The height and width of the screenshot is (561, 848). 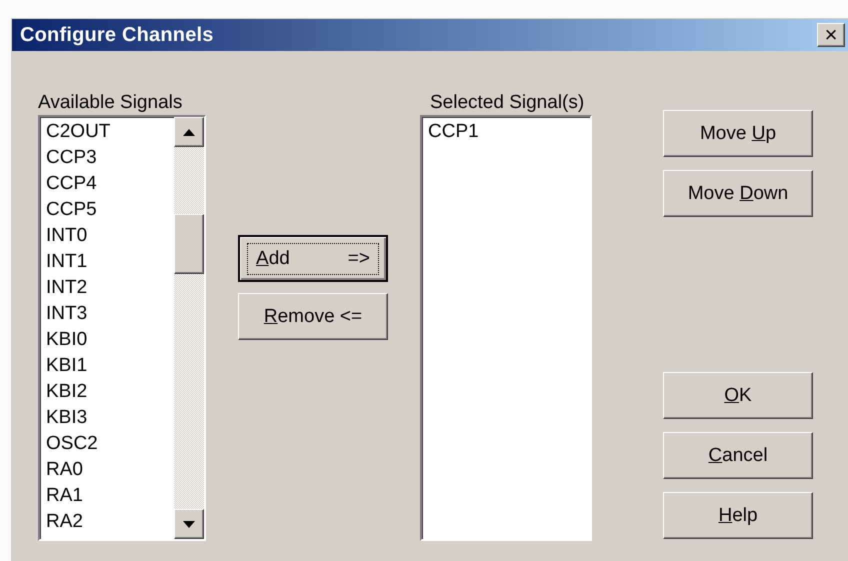 What do you see at coordinates (110, 470) in the screenshot?
I see `list-item: RA0` at bounding box center [110, 470].